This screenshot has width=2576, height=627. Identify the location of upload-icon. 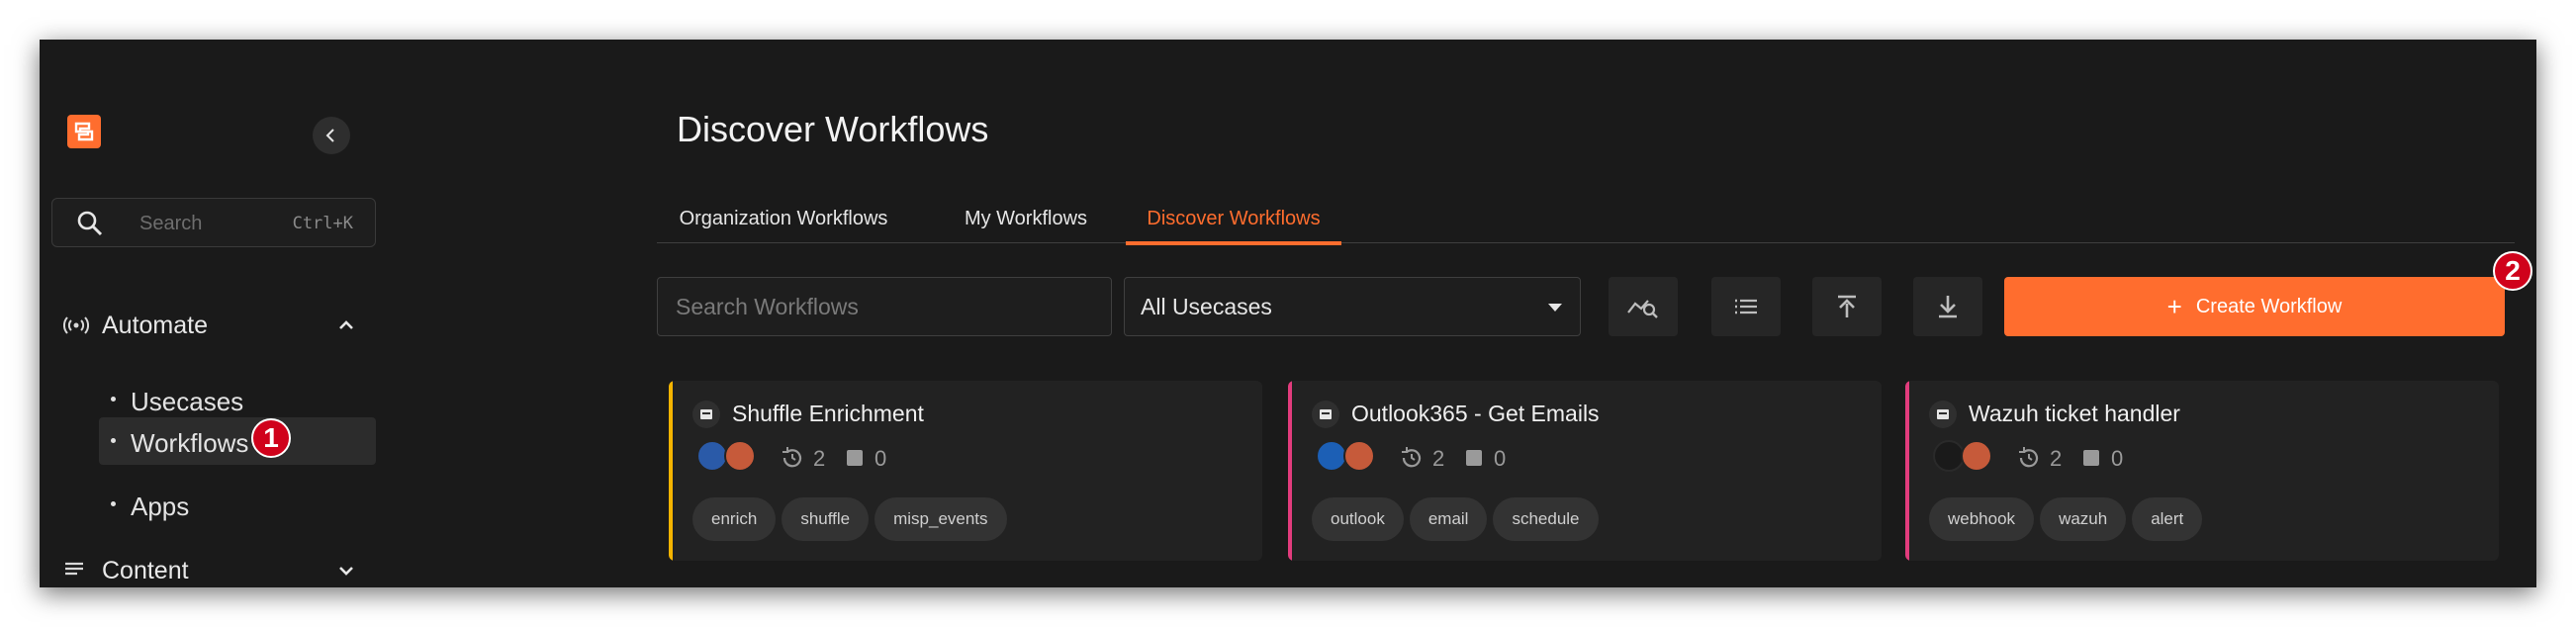
(1847, 306).